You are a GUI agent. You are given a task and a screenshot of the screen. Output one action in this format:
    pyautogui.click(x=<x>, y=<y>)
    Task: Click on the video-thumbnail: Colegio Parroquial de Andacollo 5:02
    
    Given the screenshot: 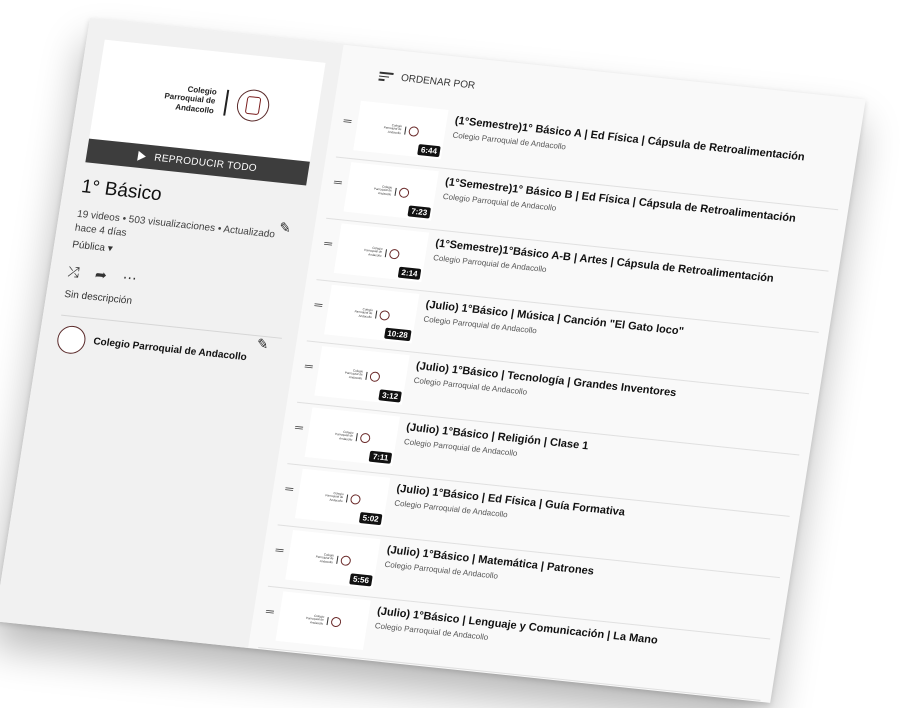 What is the action you would take?
    pyautogui.click(x=342, y=498)
    